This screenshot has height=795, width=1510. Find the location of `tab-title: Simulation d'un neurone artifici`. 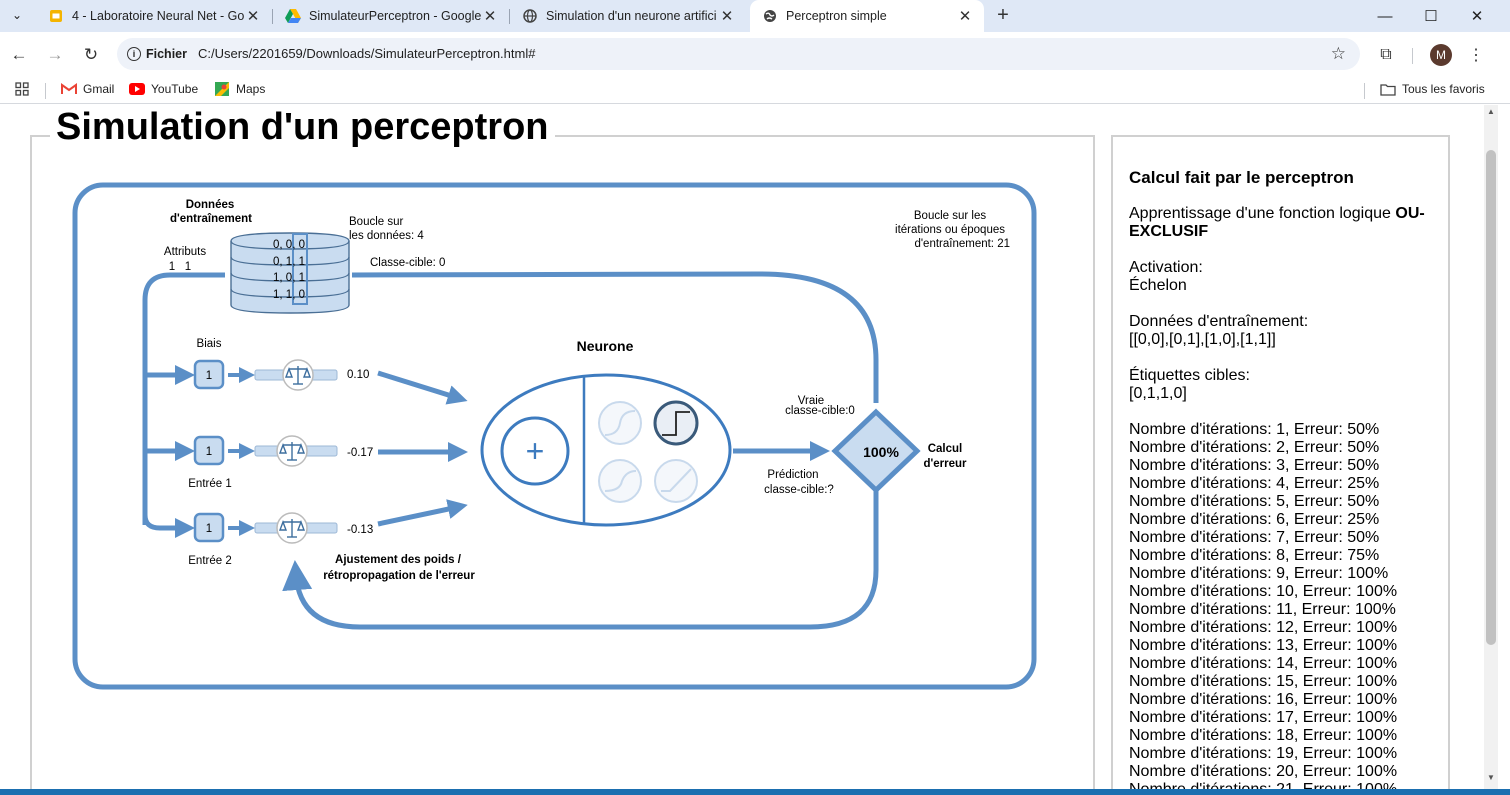

tab-title: Simulation d'un neurone artifici is located at coordinates (631, 16).